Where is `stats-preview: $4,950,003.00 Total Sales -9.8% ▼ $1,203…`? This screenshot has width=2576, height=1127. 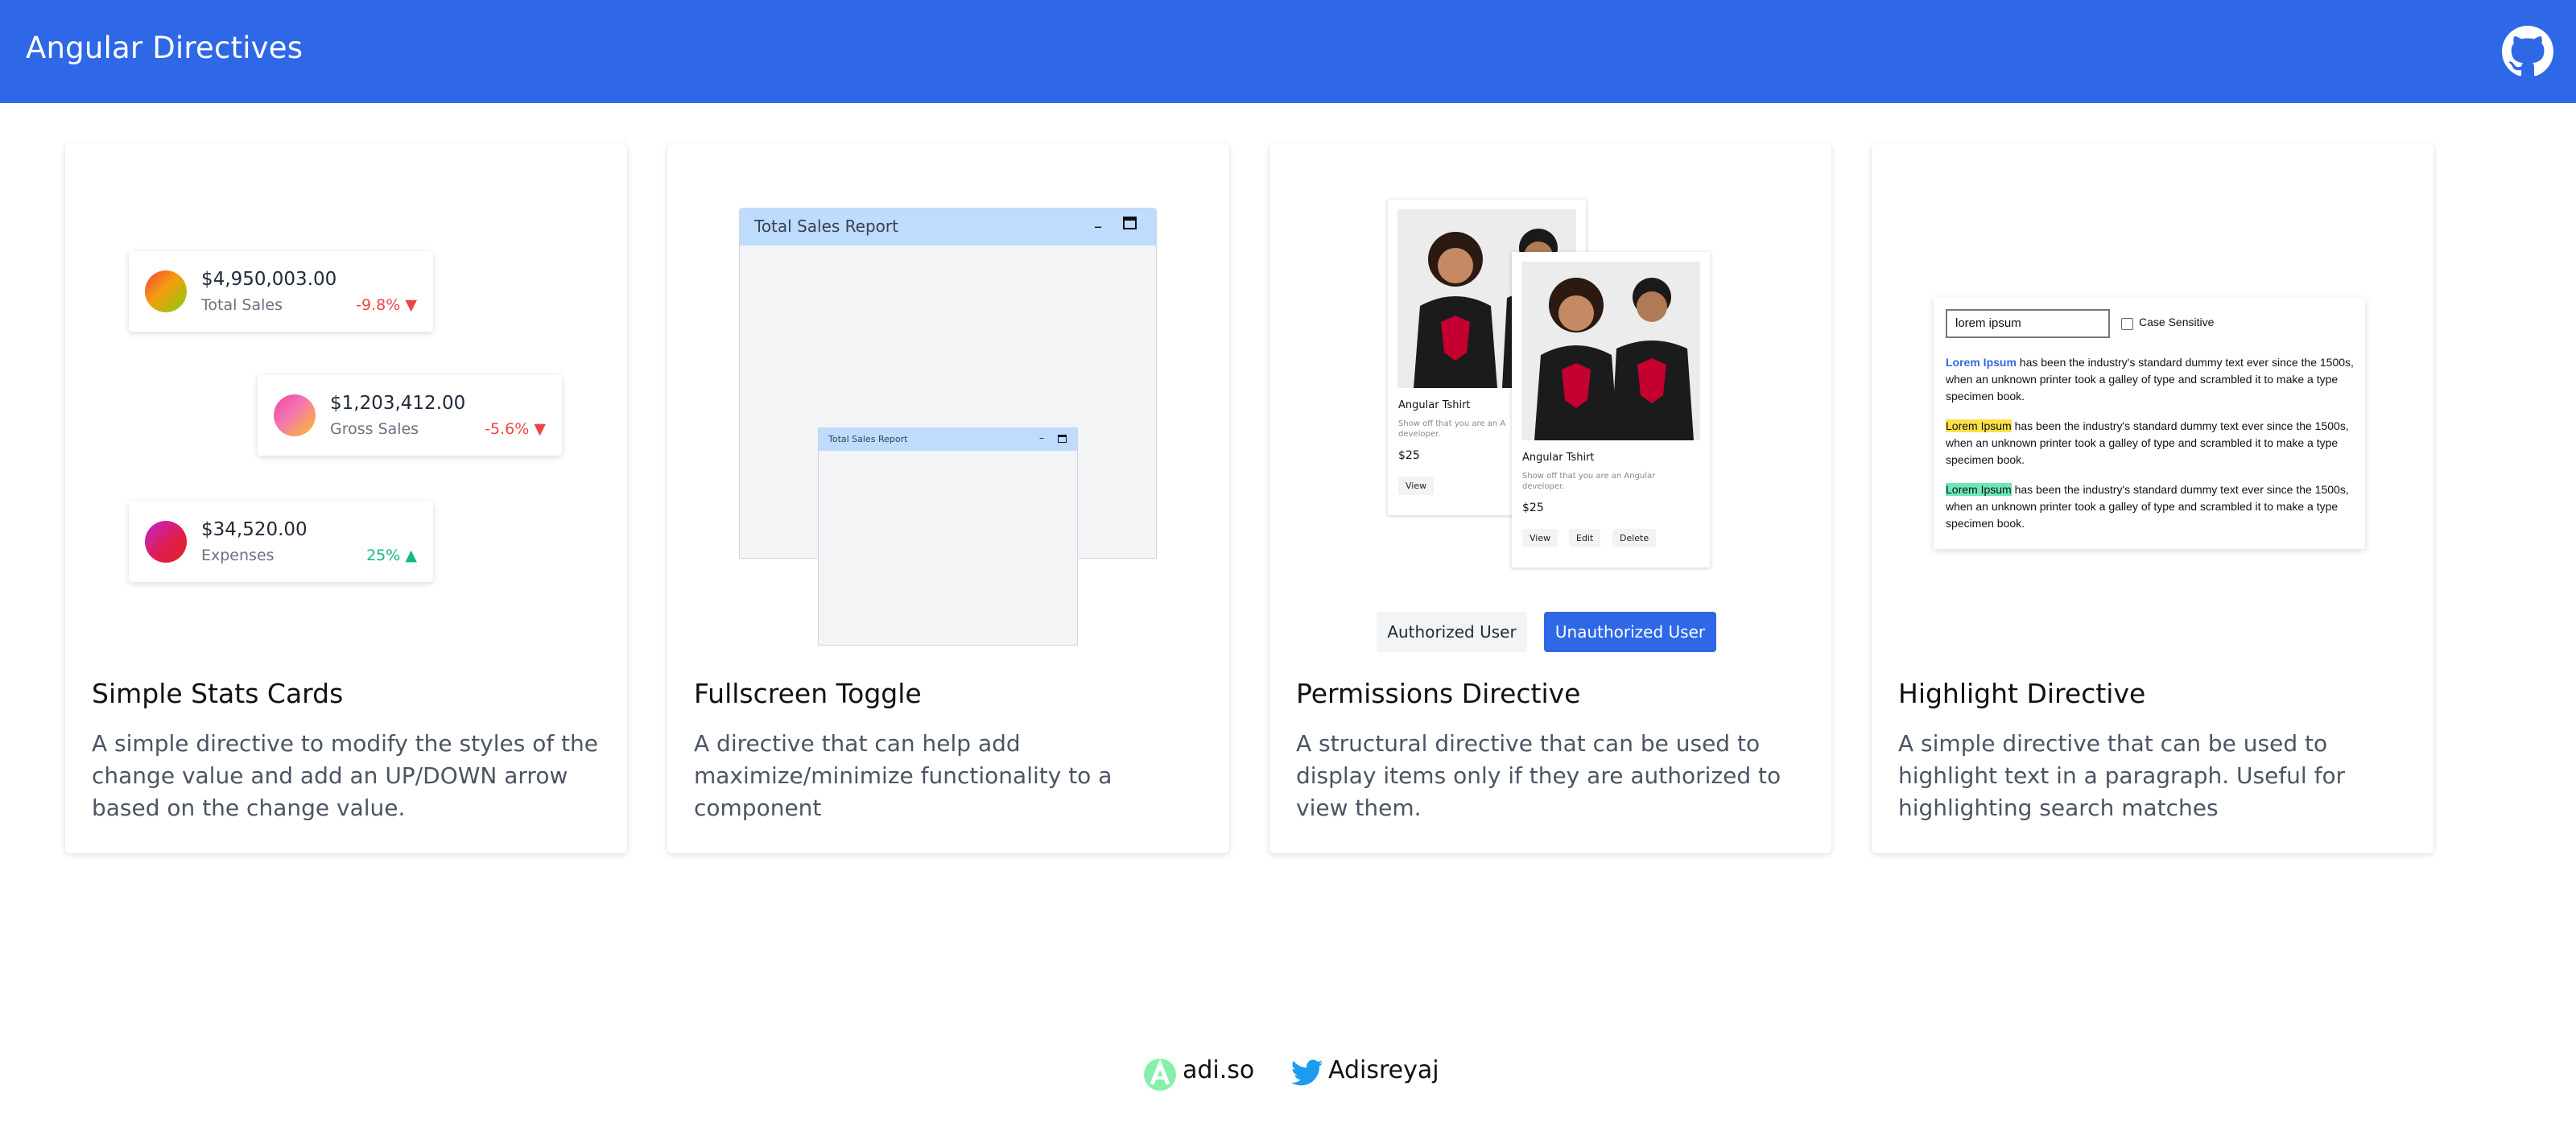 stats-preview: $4,950,003.00 Total Sales -9.8% ▼ $1,203… is located at coordinates (346, 400).